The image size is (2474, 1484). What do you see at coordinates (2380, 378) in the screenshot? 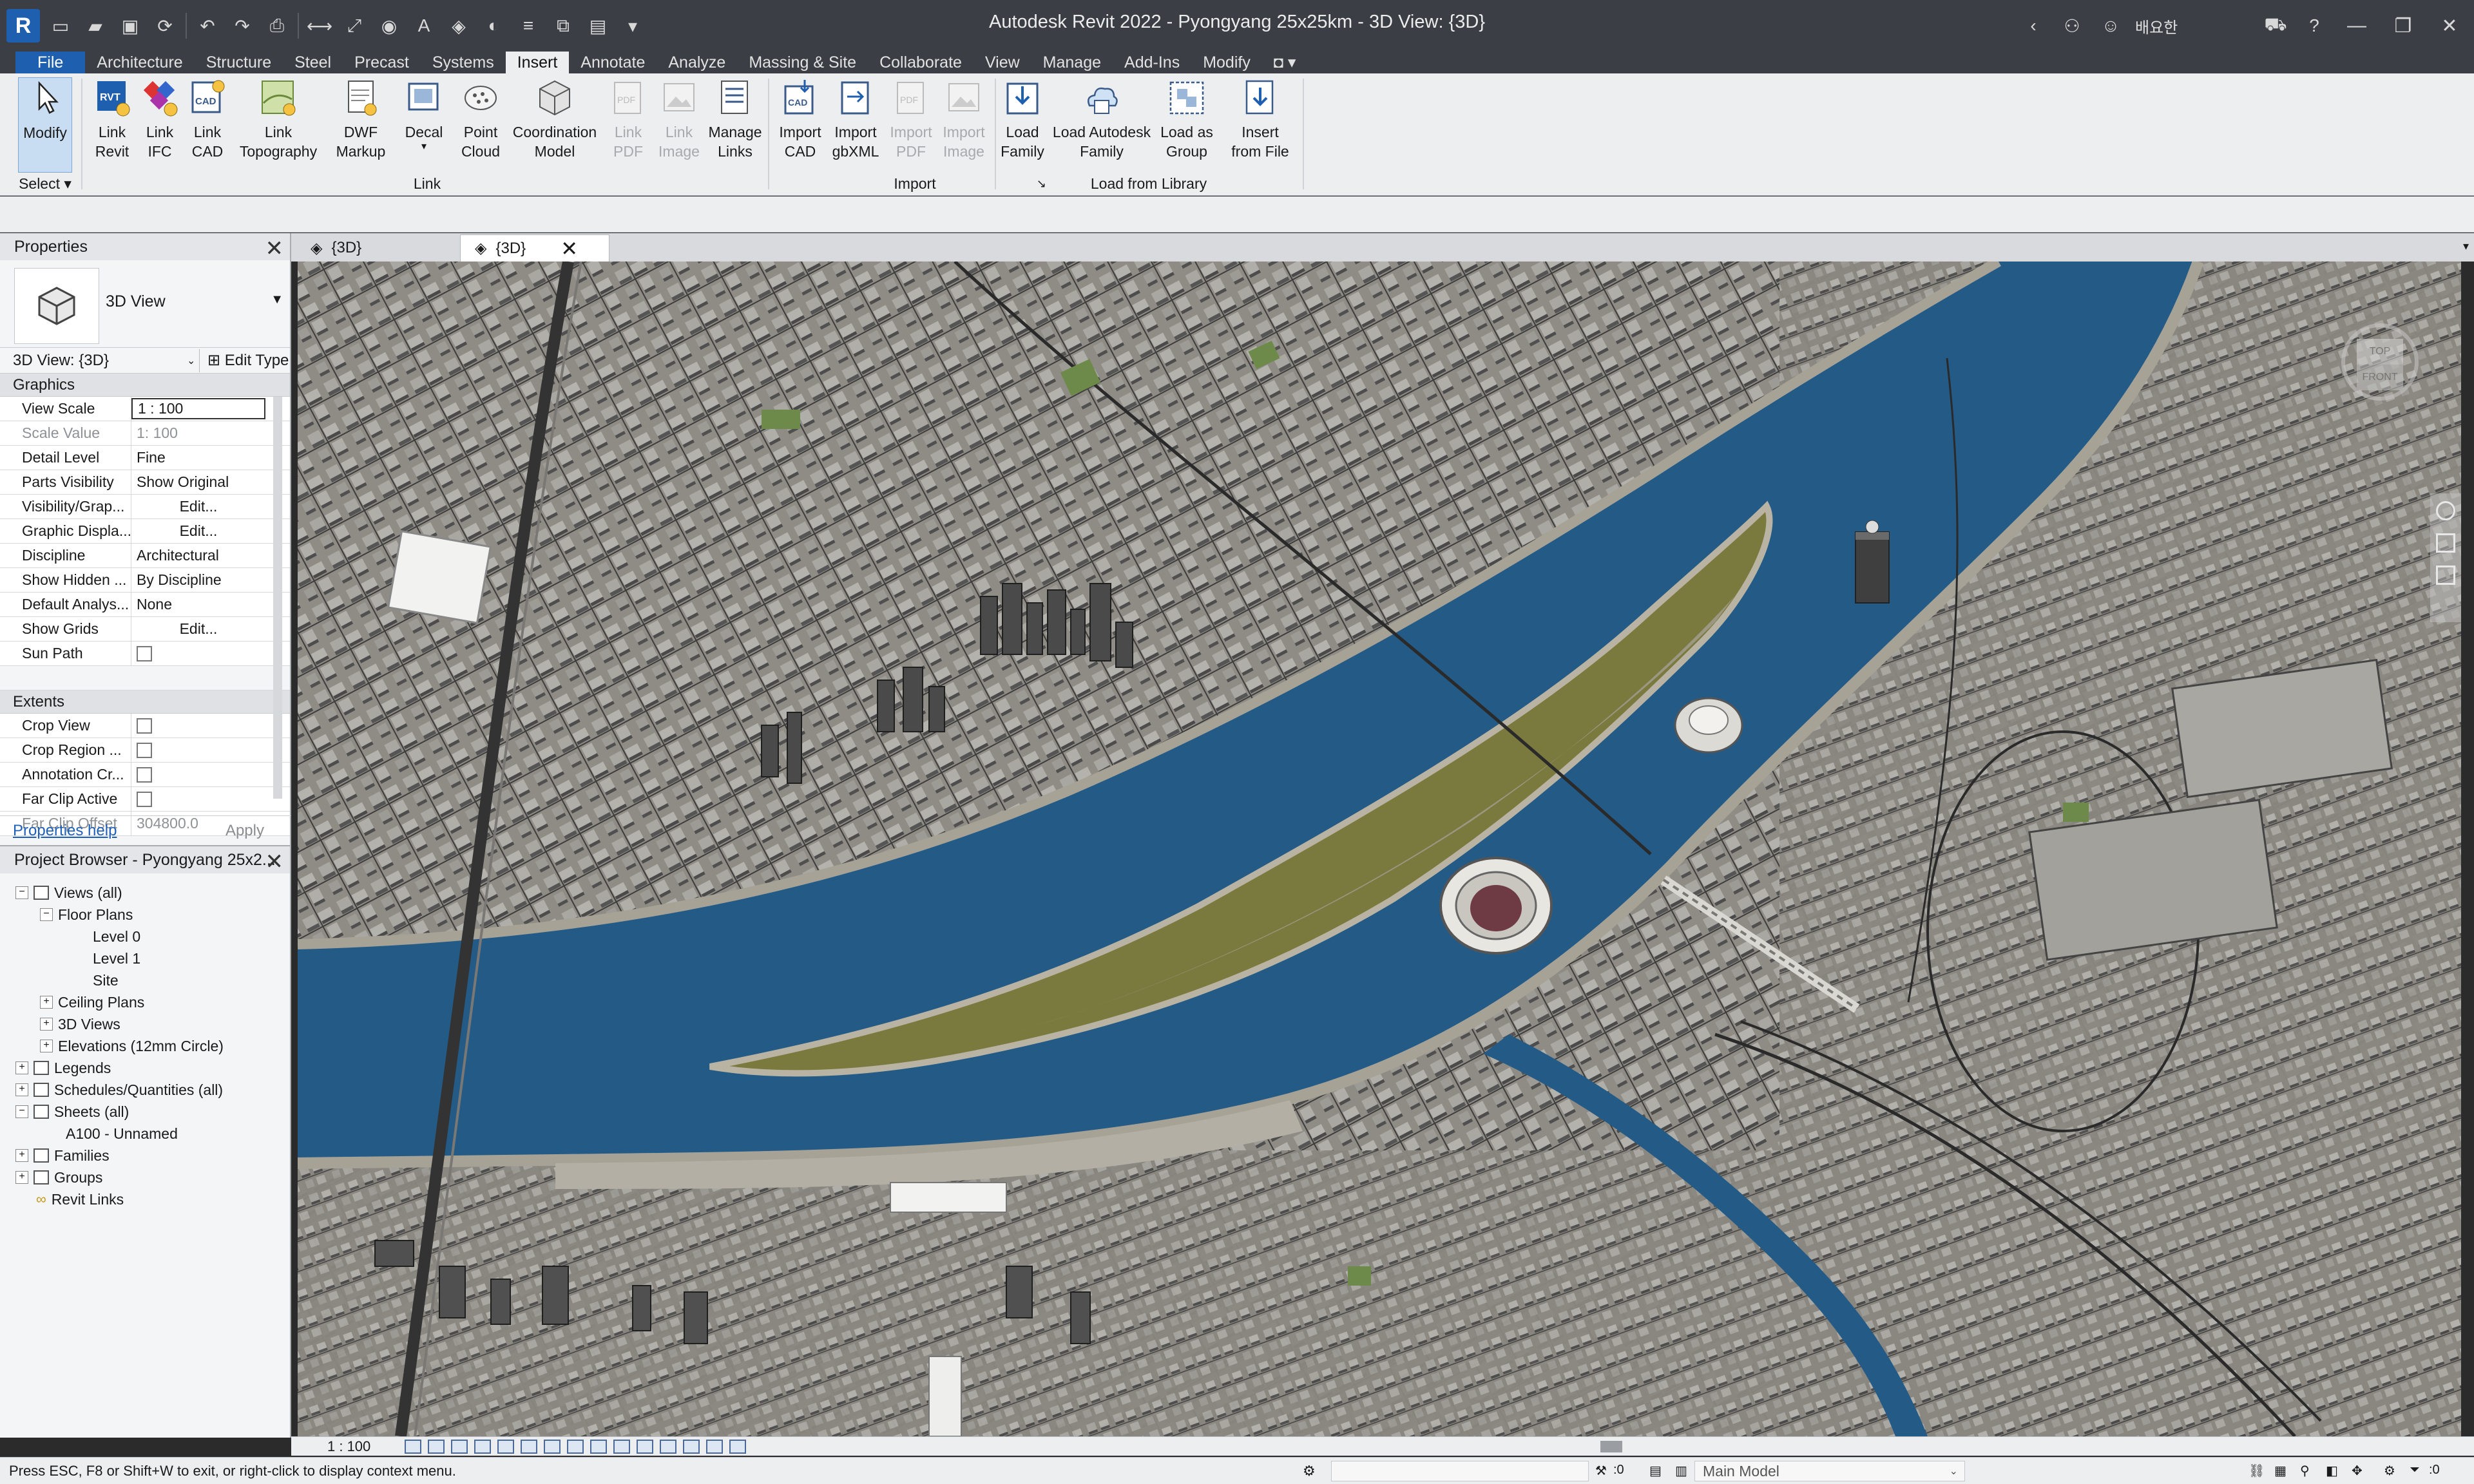
I see `viewcube: TOP FRONT` at bounding box center [2380, 378].